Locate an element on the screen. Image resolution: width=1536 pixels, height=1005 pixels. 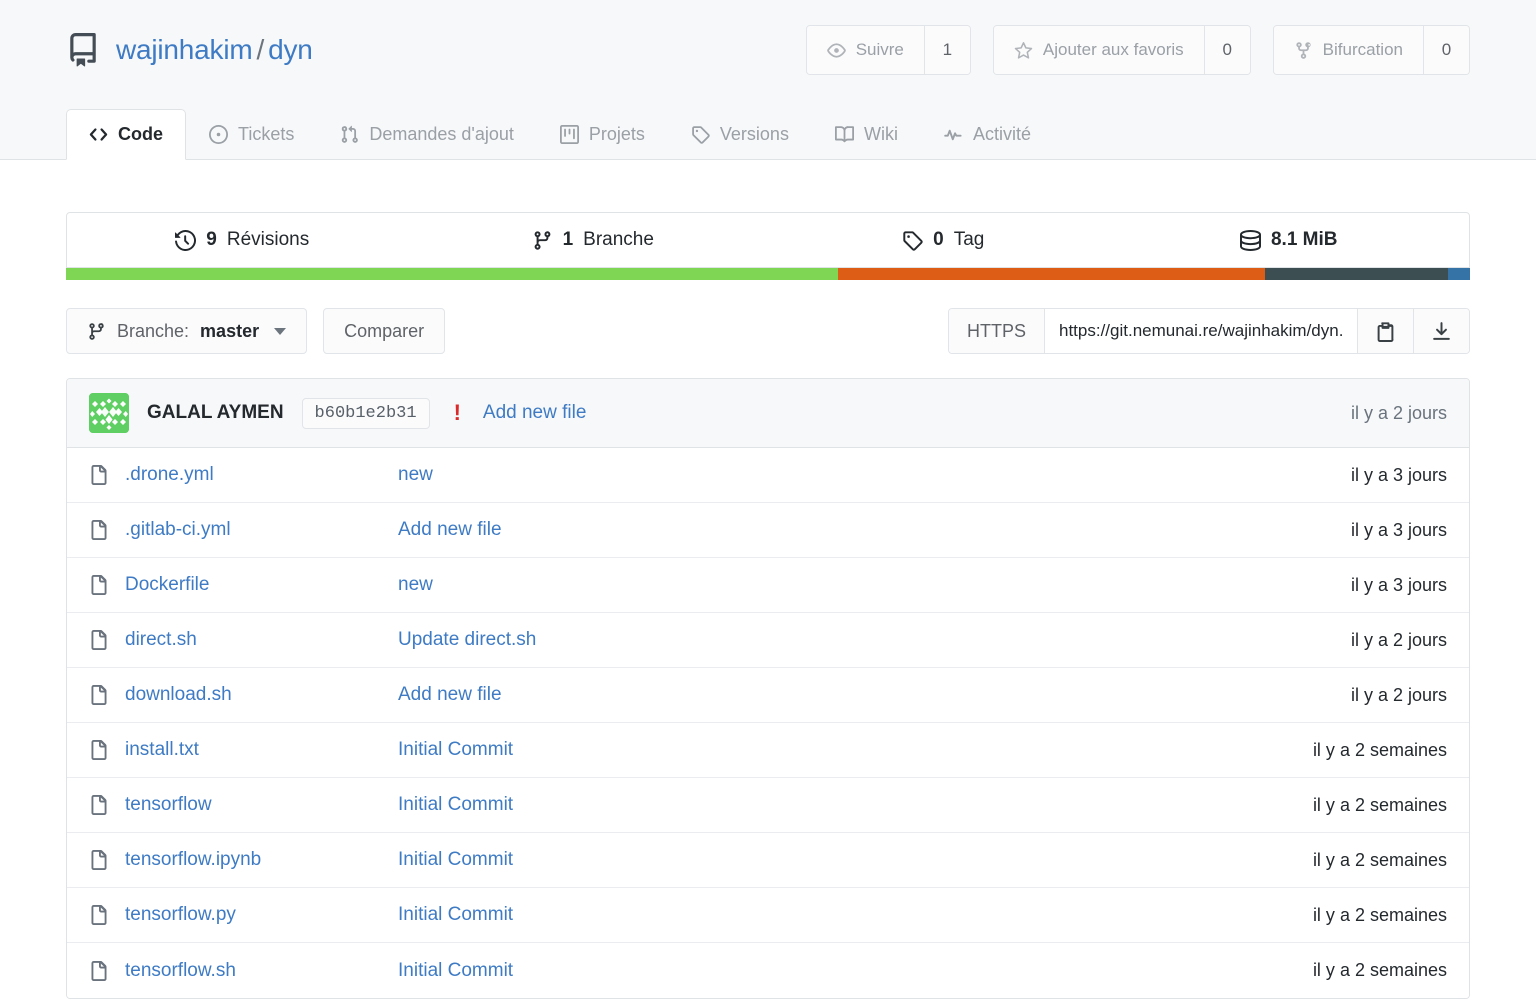
repo-name-link: dyn is located at coordinates (290, 49).